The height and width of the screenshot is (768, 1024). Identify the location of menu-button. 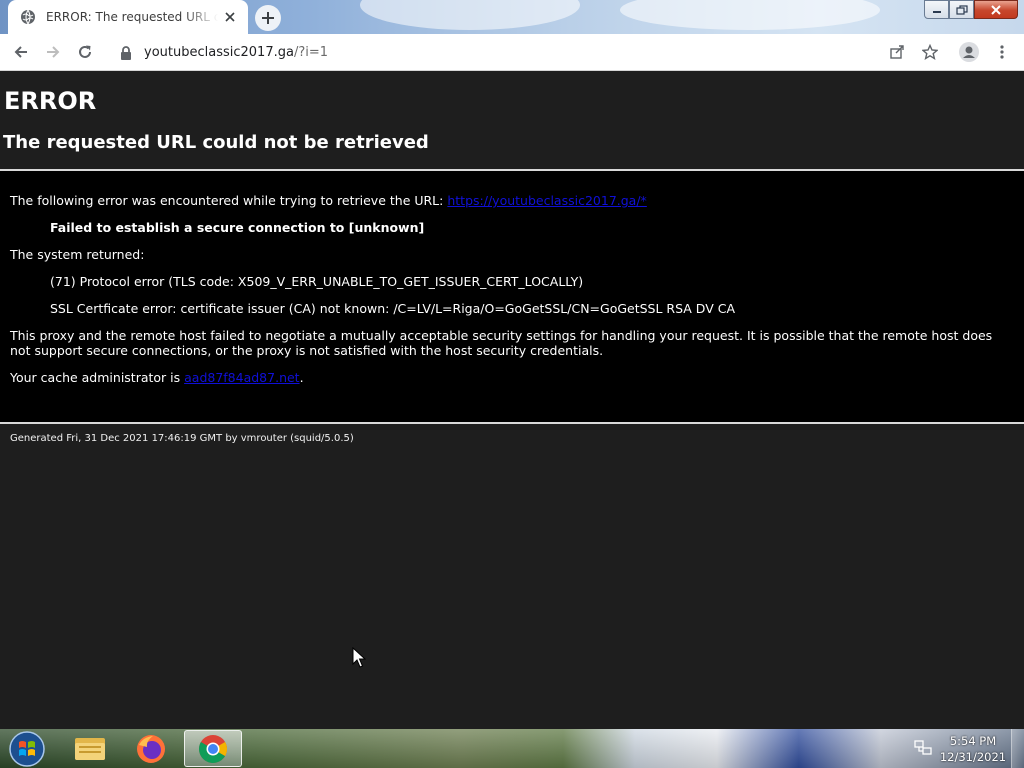
(1002, 52).